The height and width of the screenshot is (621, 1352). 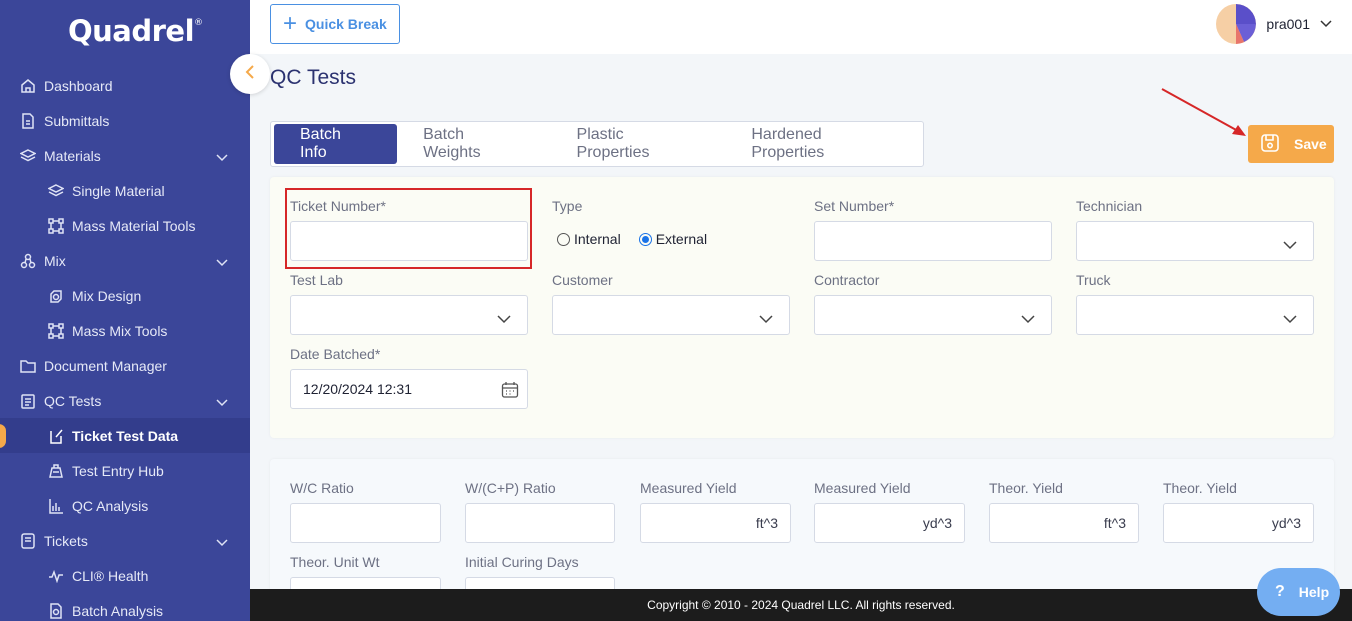 What do you see at coordinates (688, 488) in the screenshot?
I see `measured-yield-ft-label: Measured Yield` at bounding box center [688, 488].